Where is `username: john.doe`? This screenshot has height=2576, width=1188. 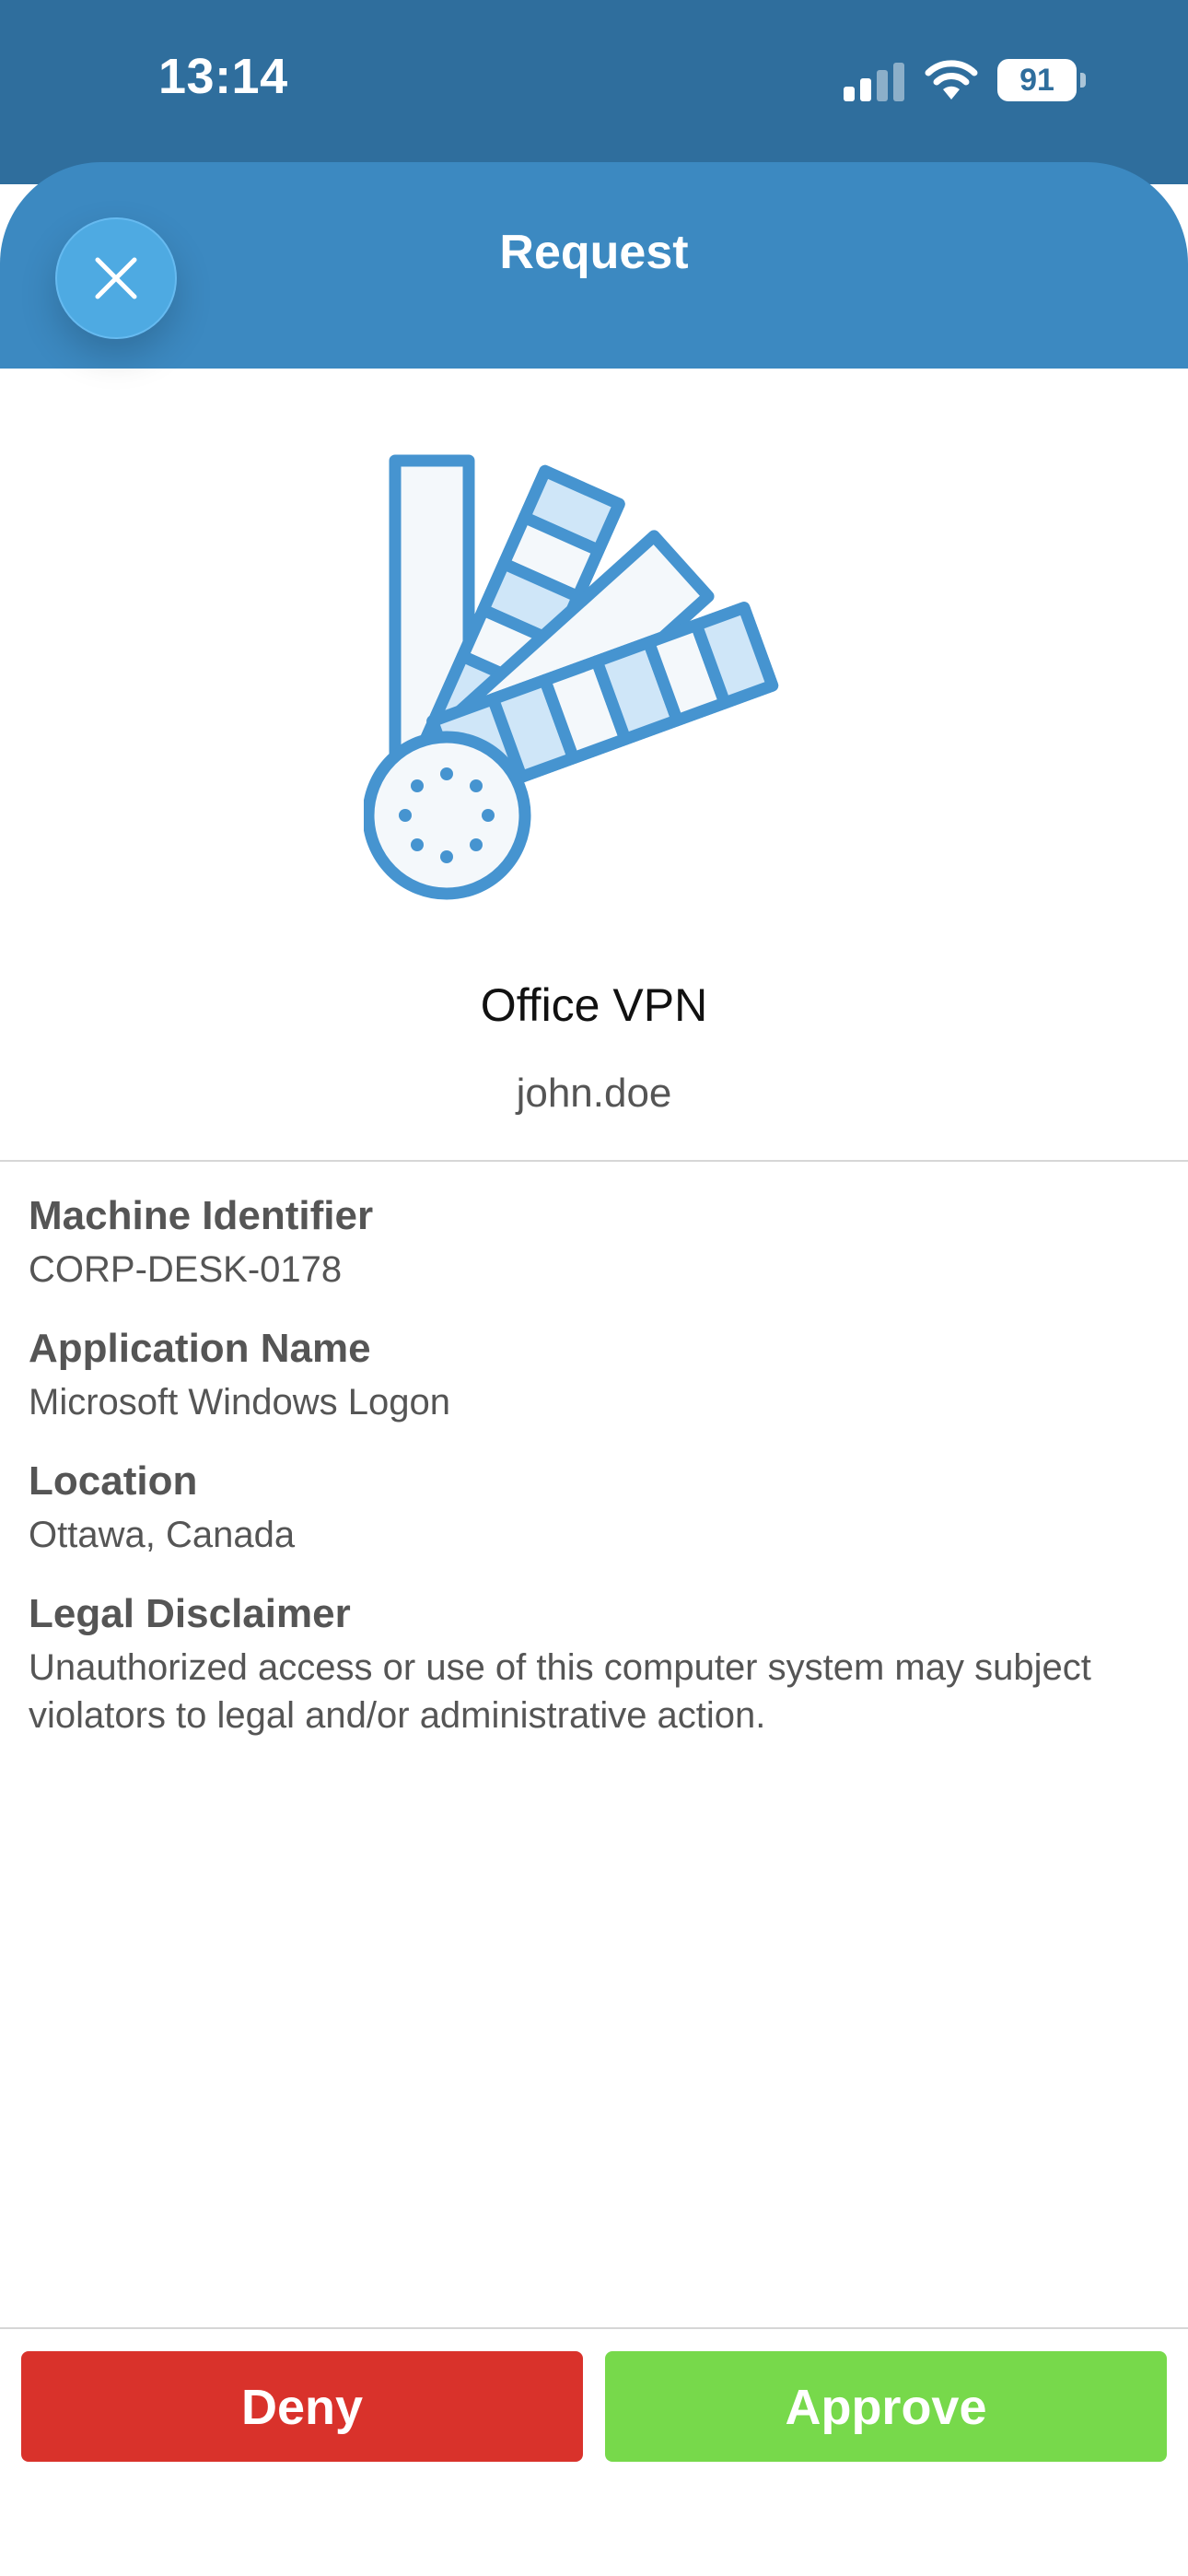
username: john.doe is located at coordinates (594, 1093).